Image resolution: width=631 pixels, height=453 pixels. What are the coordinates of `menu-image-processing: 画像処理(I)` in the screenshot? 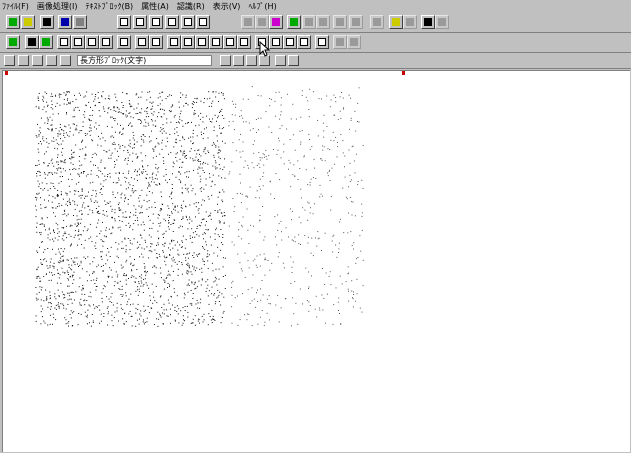 It's located at (59, 6).